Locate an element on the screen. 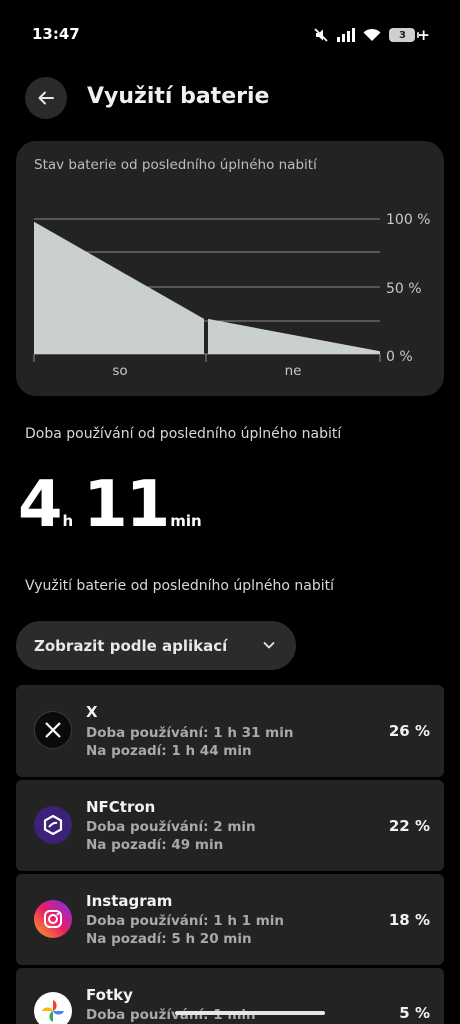  list-item-fotky: Fotky Doba používání: 1 min 5 % is located at coordinates (230, 996).